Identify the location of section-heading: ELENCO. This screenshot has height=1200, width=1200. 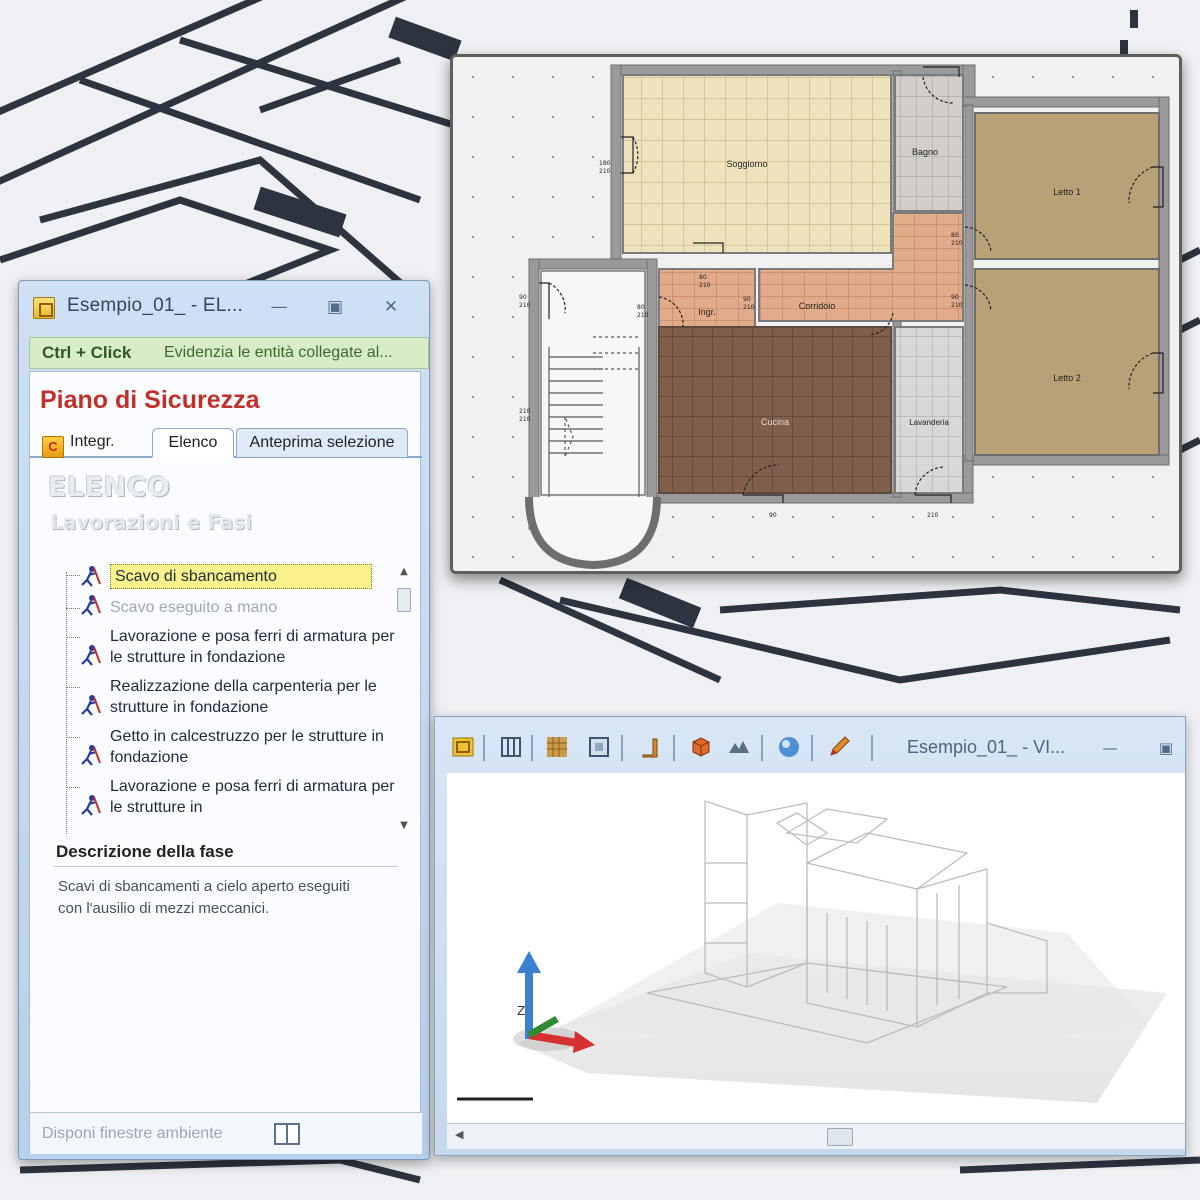
(109, 487).